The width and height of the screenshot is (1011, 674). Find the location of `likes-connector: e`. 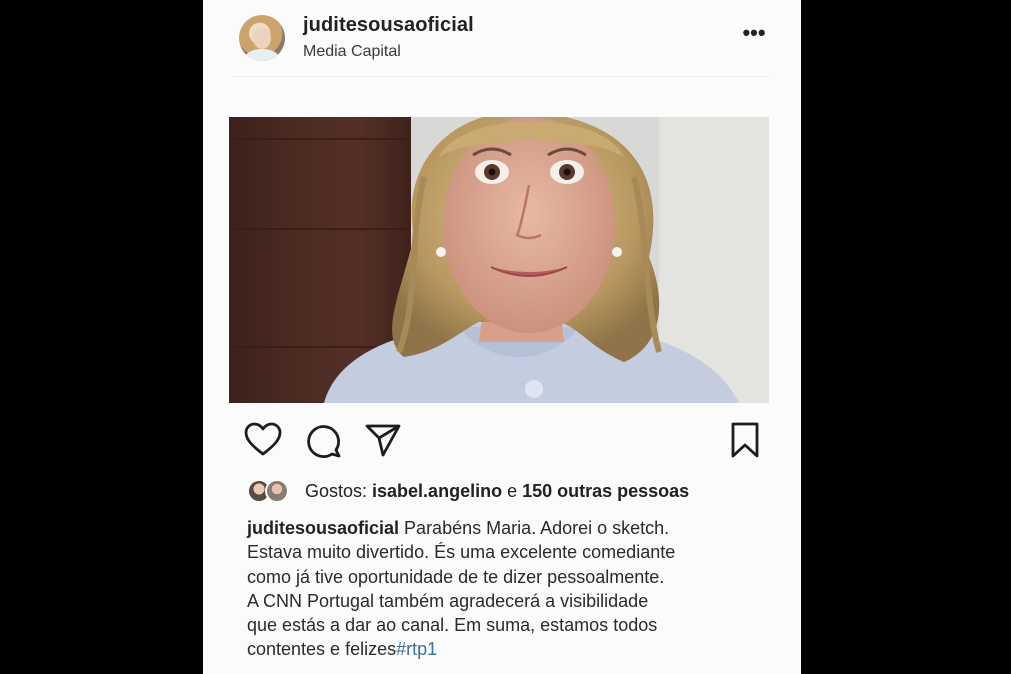

likes-connector: e is located at coordinates (512, 491).